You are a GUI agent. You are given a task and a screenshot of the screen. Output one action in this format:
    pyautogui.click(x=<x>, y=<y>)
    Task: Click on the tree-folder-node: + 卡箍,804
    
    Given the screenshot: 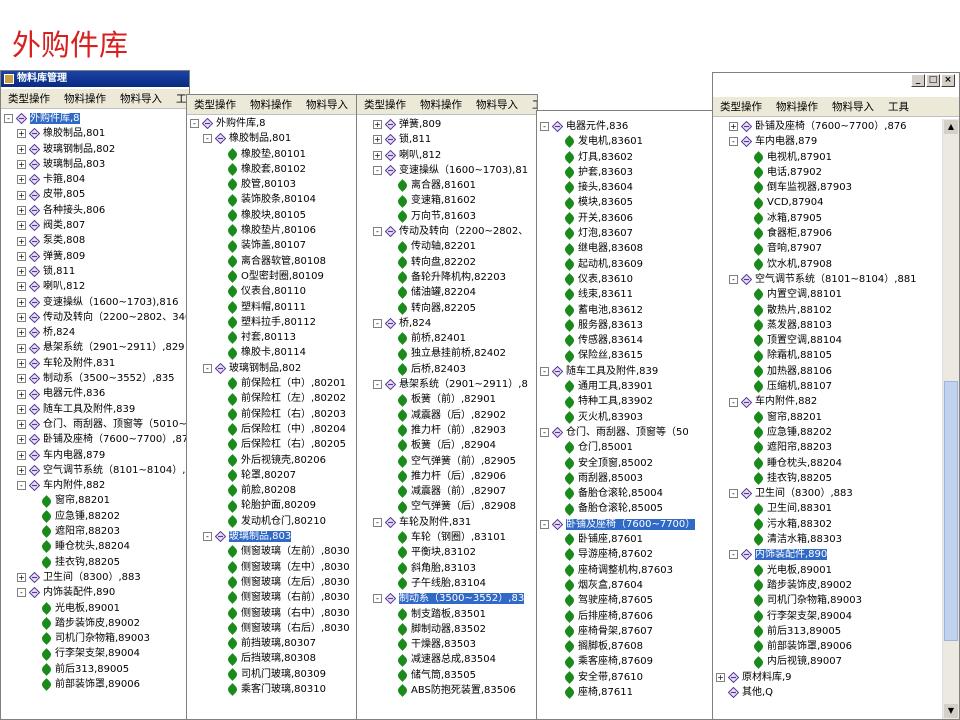 What is the action you would take?
    pyautogui.click(x=96, y=179)
    